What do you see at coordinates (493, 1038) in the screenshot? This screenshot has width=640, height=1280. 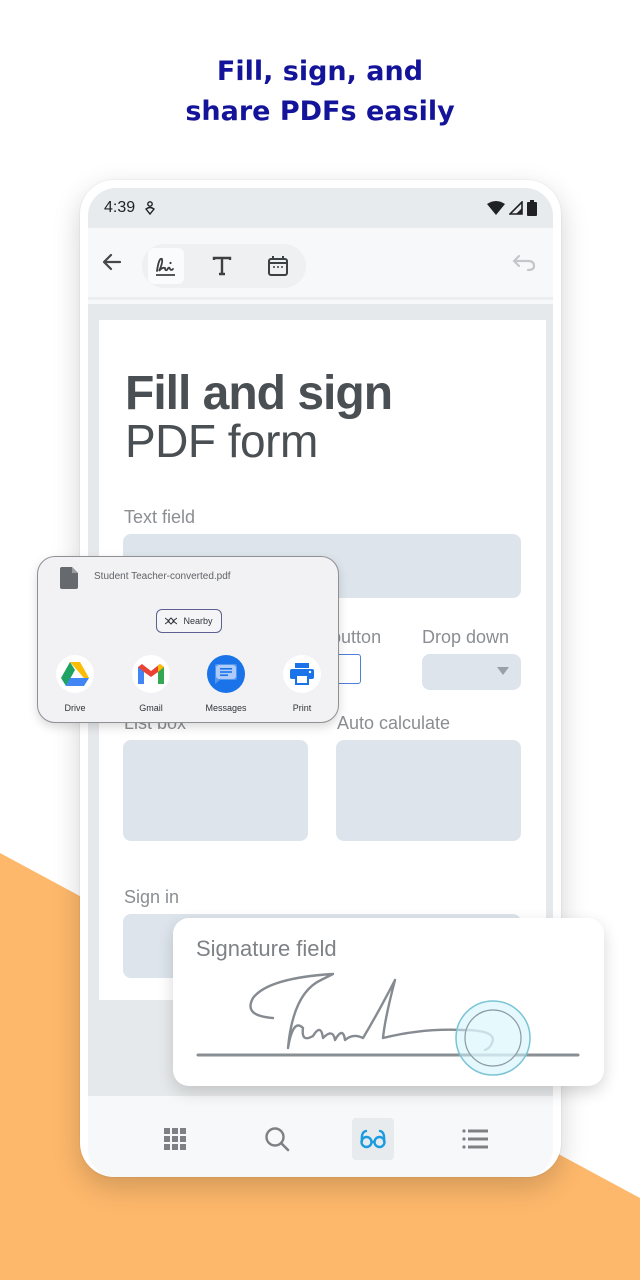 I see `touch-indicator-inner` at bounding box center [493, 1038].